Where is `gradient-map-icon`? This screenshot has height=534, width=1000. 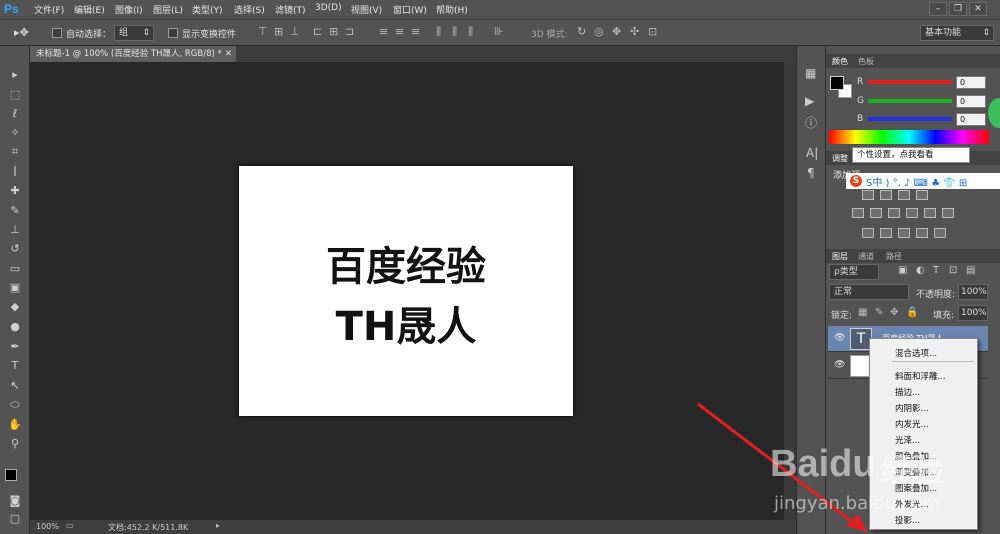
gradient-map-icon is located at coordinates (922, 233).